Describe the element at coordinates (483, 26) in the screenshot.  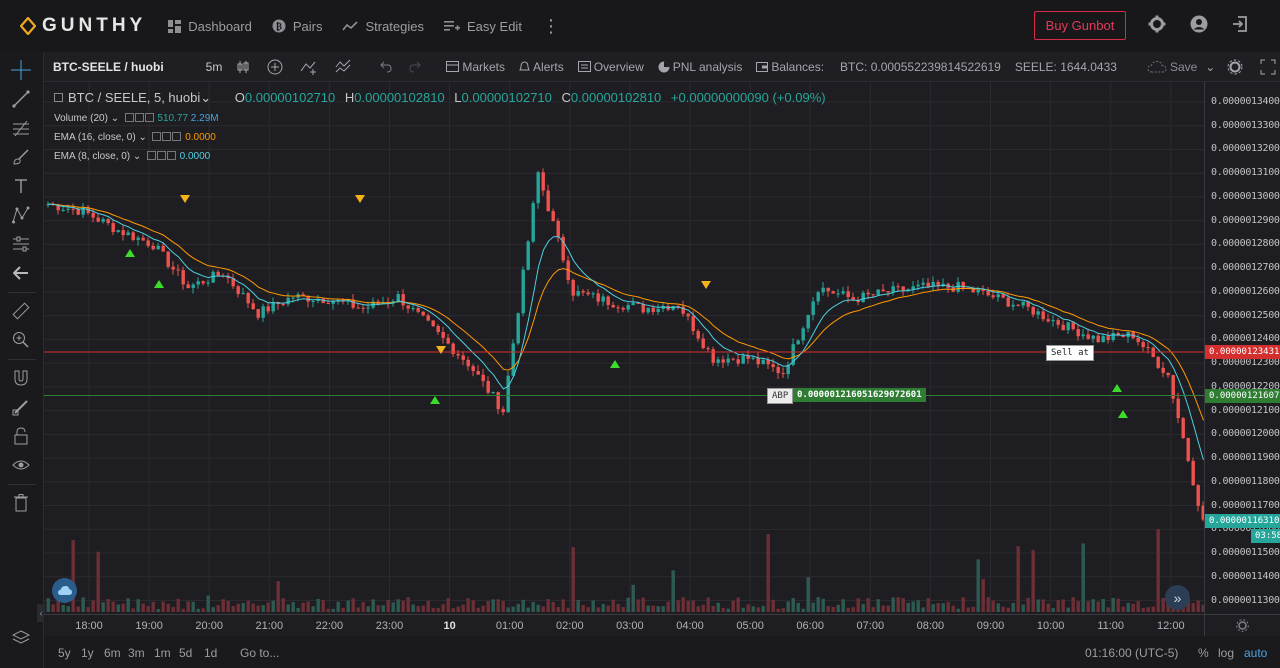
I see `nav-easy-edit: Easy Edit` at that location.